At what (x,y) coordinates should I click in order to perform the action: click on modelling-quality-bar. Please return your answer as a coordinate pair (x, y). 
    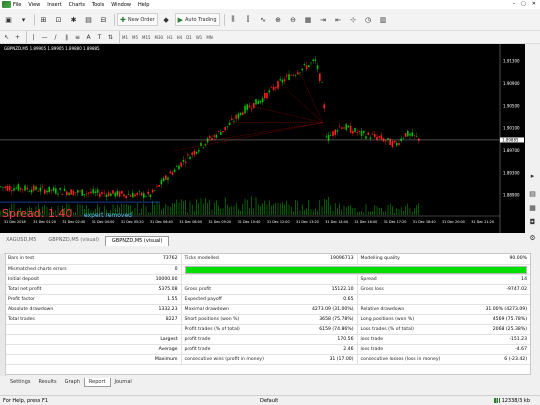
    Looking at the image, I should click on (355, 269).